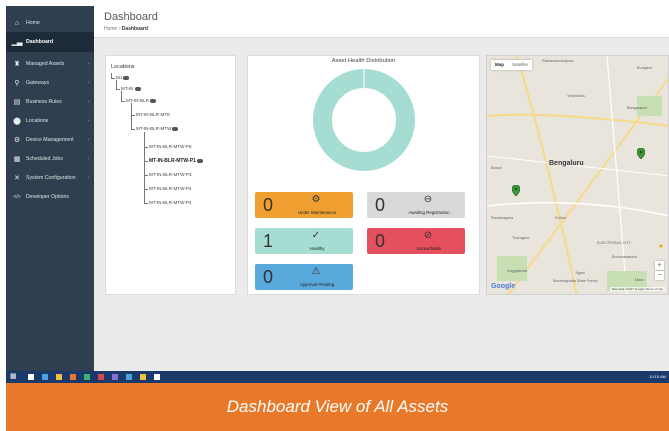 The width and height of the screenshot is (669, 431). Describe the element at coordinates (337, 377) in the screenshot. I see `os-taskbar: ▦ 10:15 AM` at that location.